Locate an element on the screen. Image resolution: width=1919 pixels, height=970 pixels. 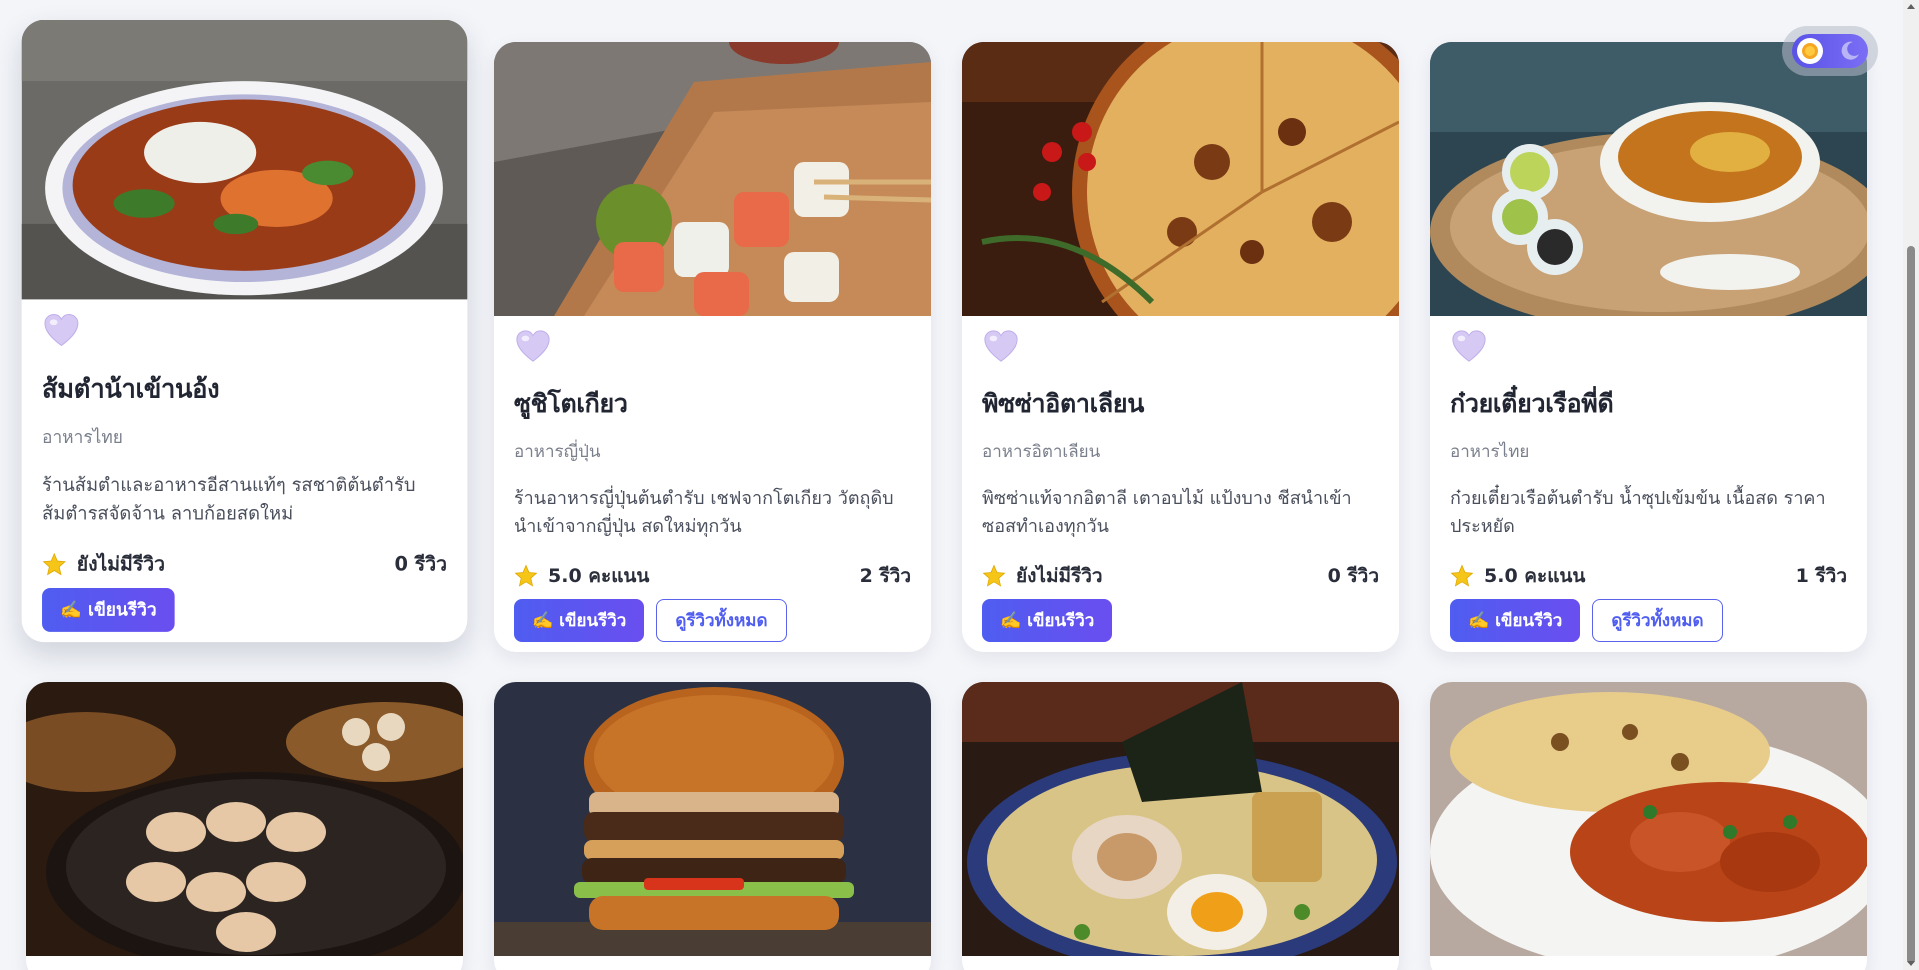
food-photo-pizza is located at coordinates (1180, 179).